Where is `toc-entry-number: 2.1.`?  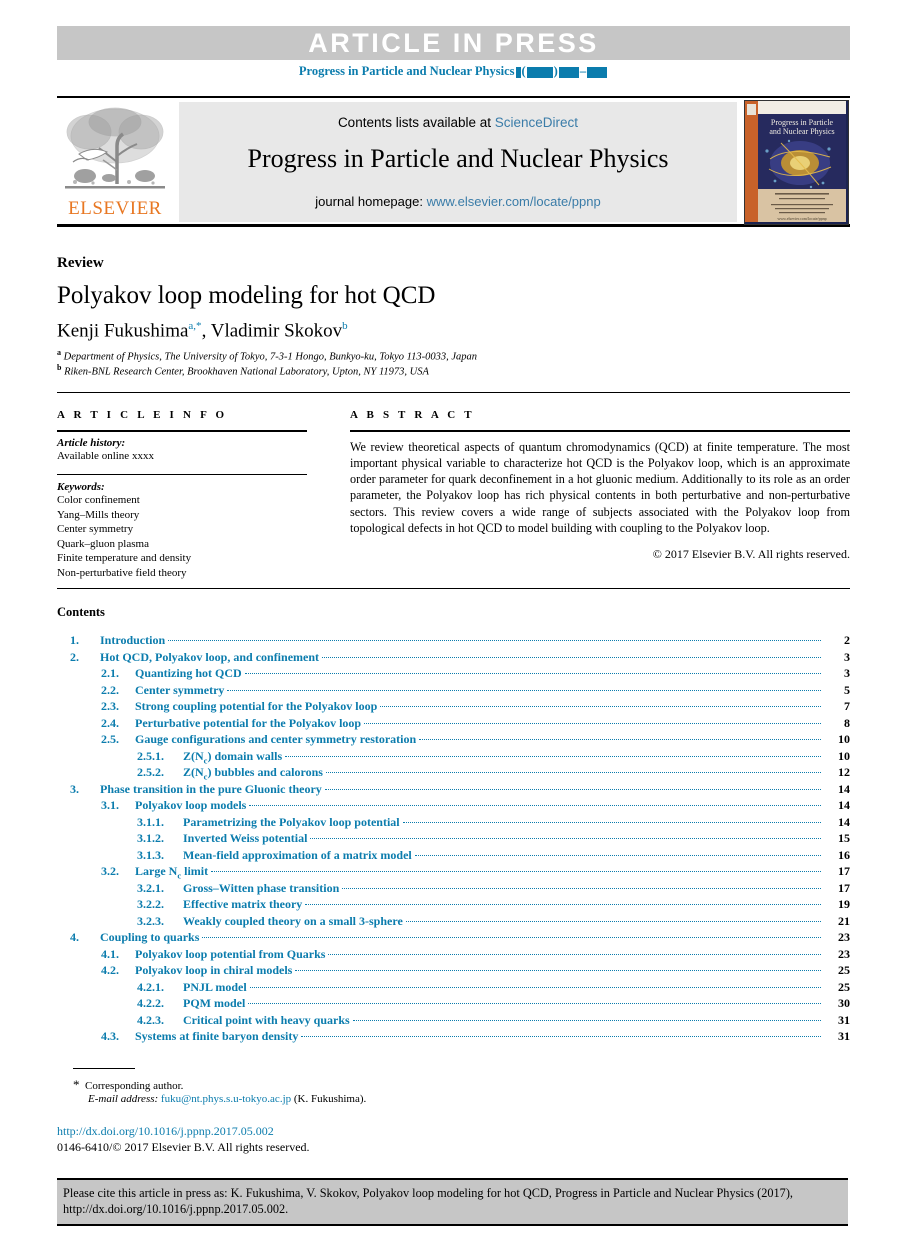 toc-entry-number: 2.1. is located at coordinates (110, 673).